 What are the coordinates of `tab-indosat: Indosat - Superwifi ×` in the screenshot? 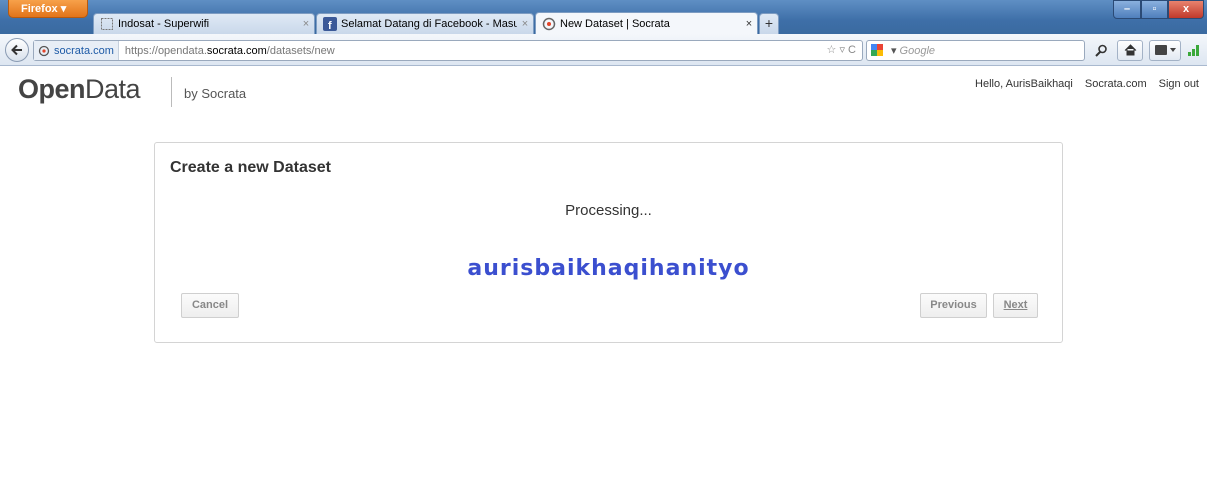 It's located at (204, 23).